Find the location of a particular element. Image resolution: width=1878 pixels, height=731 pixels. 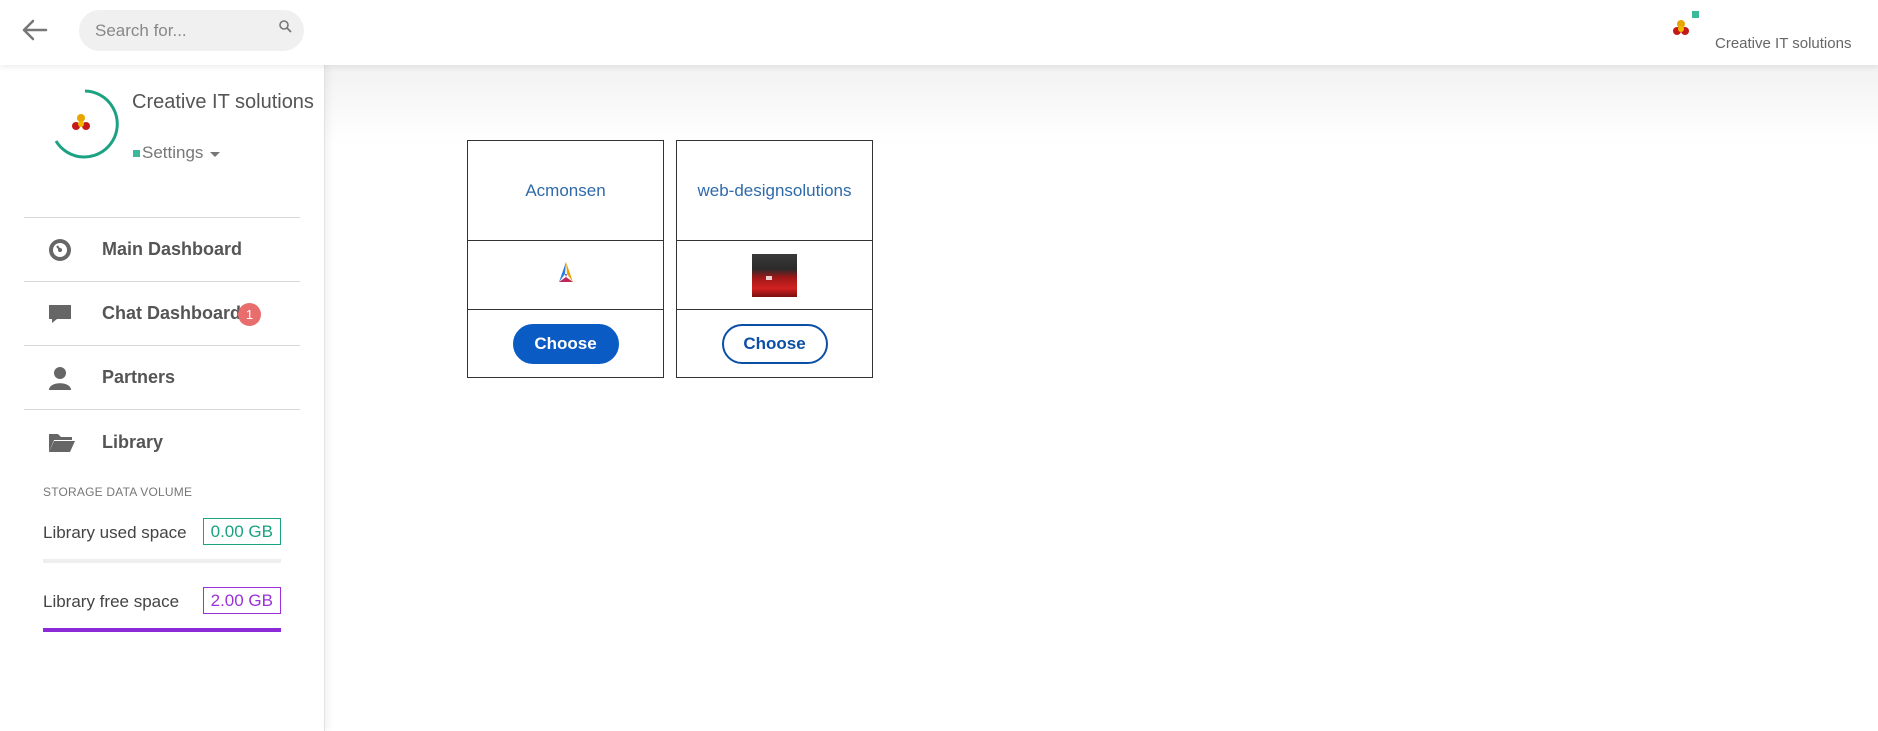

settings-dropdown: Settings is located at coordinates (177, 153).